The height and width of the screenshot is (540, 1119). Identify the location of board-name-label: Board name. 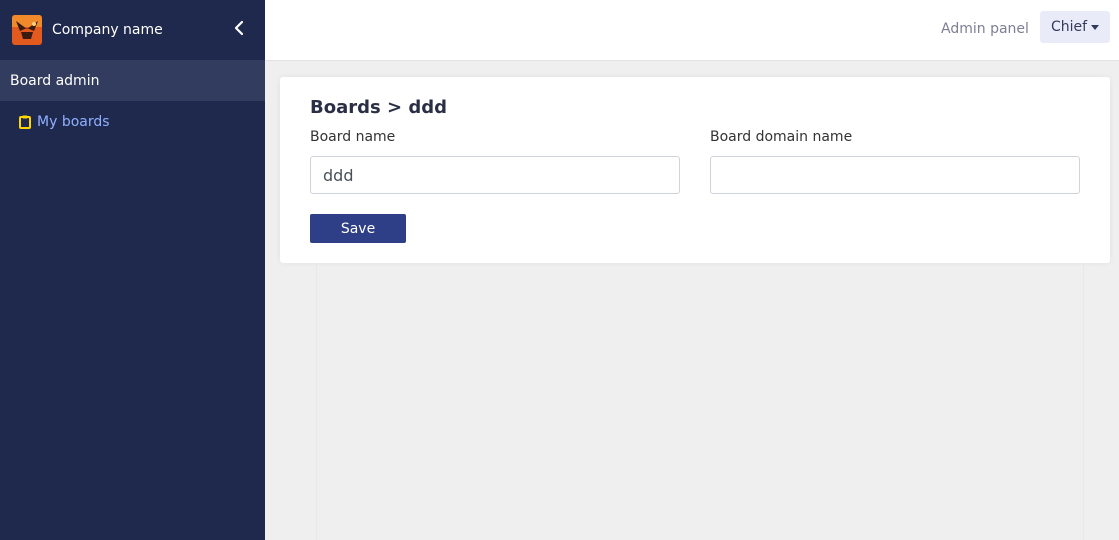
(353, 137).